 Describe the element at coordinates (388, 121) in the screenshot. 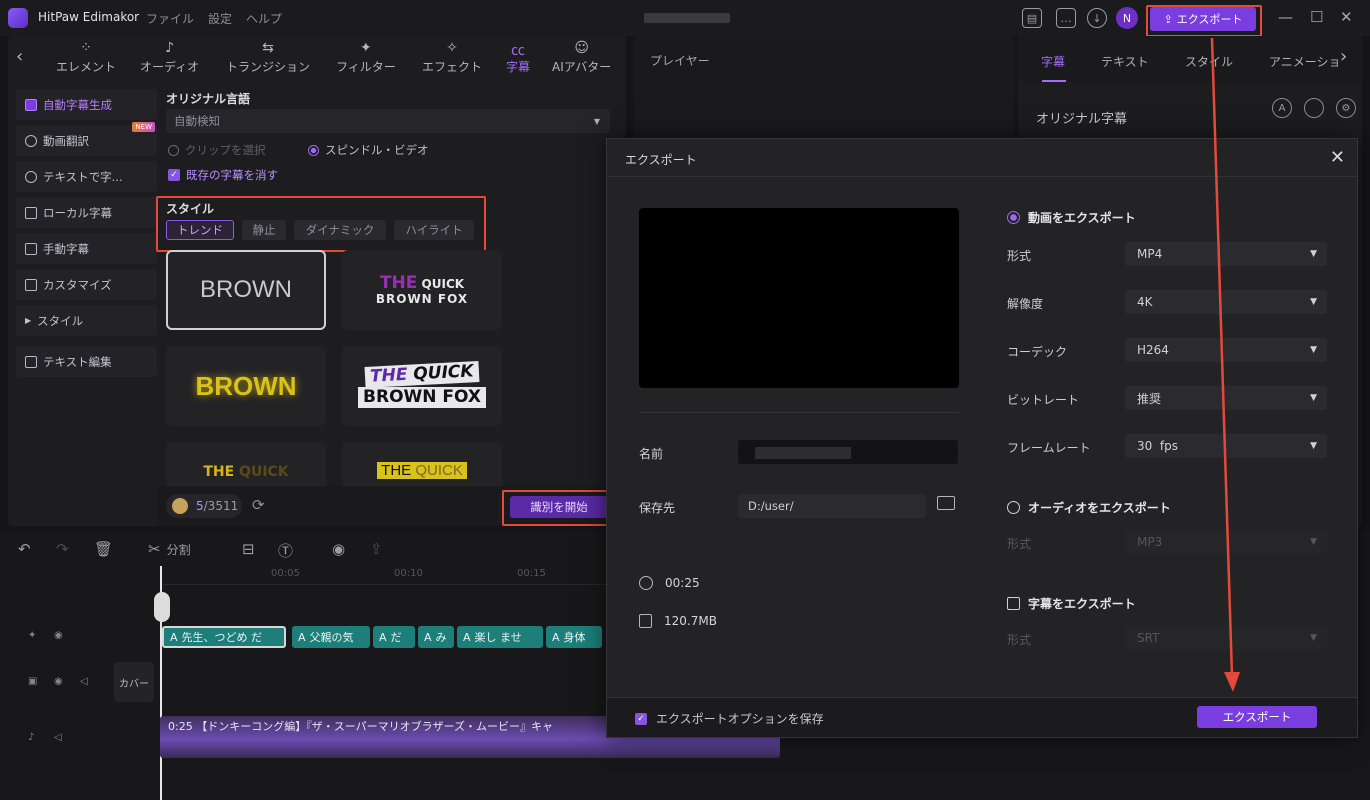

I see `language-select: 自動検知 ▼` at that location.